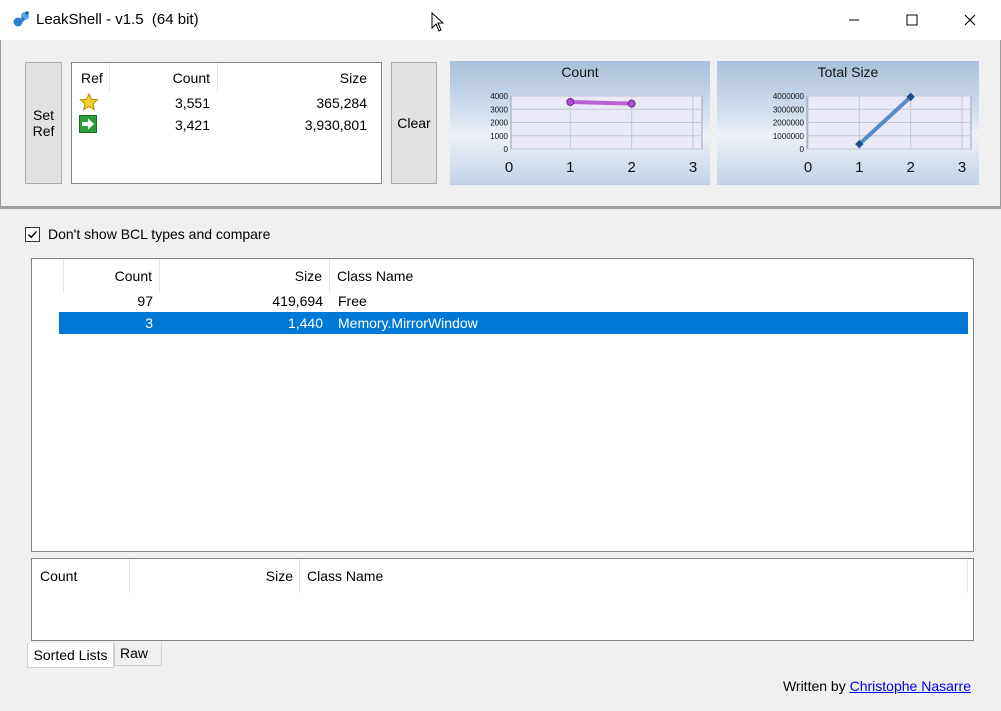 Image resolution: width=1001 pixels, height=711 pixels. I want to click on row-size: 1,440, so click(305, 323).